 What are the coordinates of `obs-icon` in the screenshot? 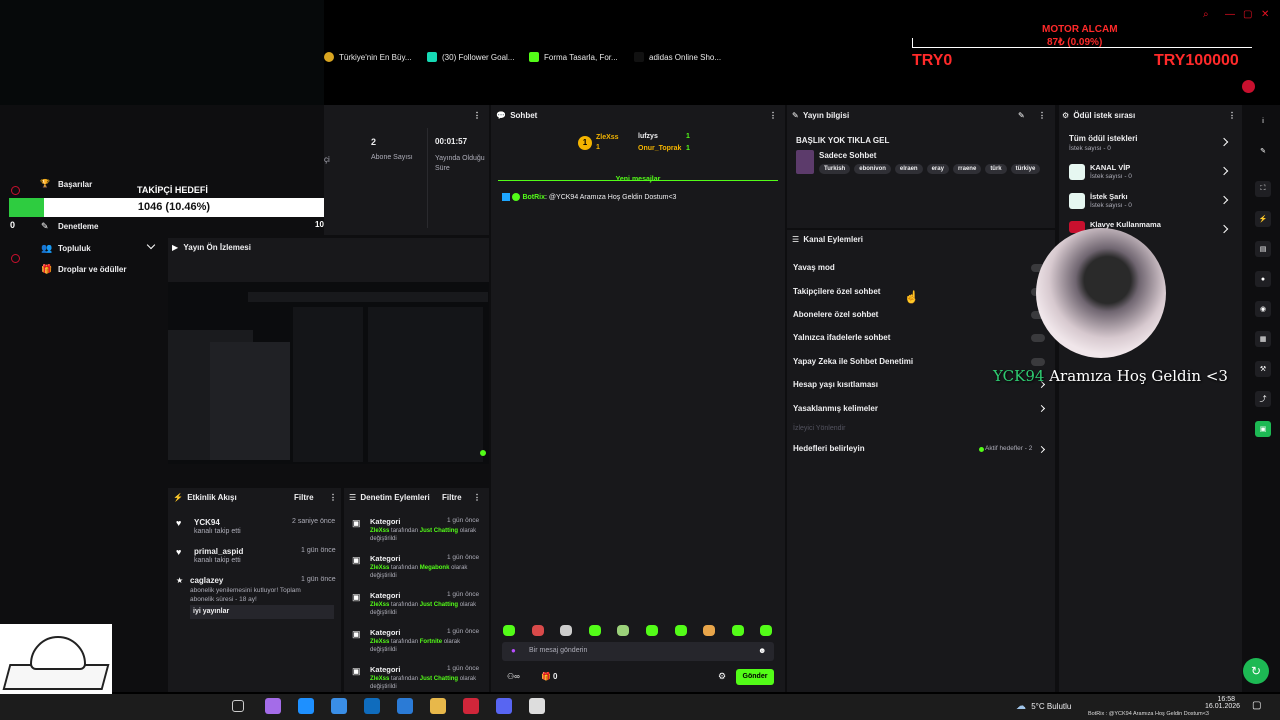 It's located at (537, 706).